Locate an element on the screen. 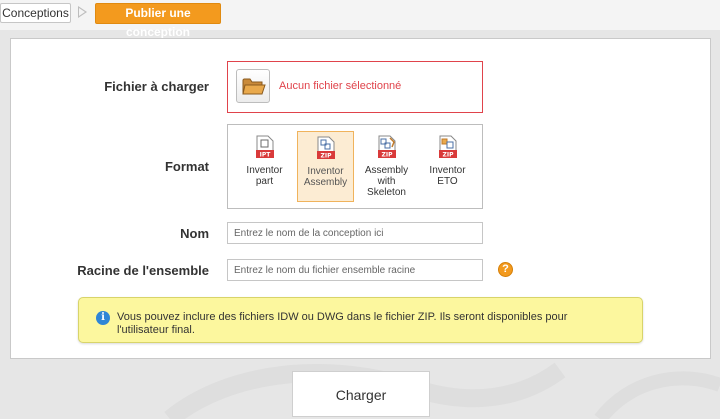 This screenshot has height=419, width=720. folder-icon is located at coordinates (254, 86).